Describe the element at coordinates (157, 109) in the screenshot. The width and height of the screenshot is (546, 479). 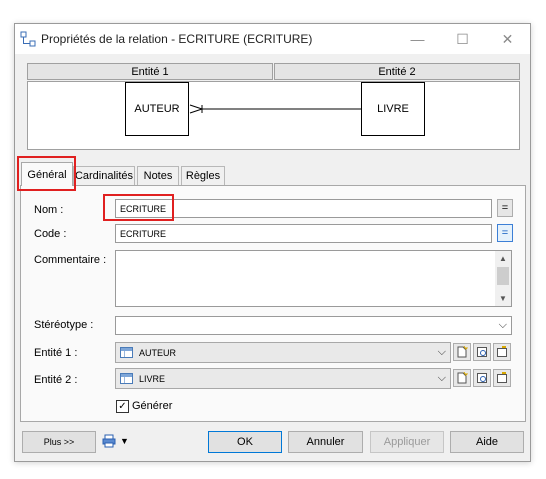
I see `entity1-box: AUTEUR` at that location.